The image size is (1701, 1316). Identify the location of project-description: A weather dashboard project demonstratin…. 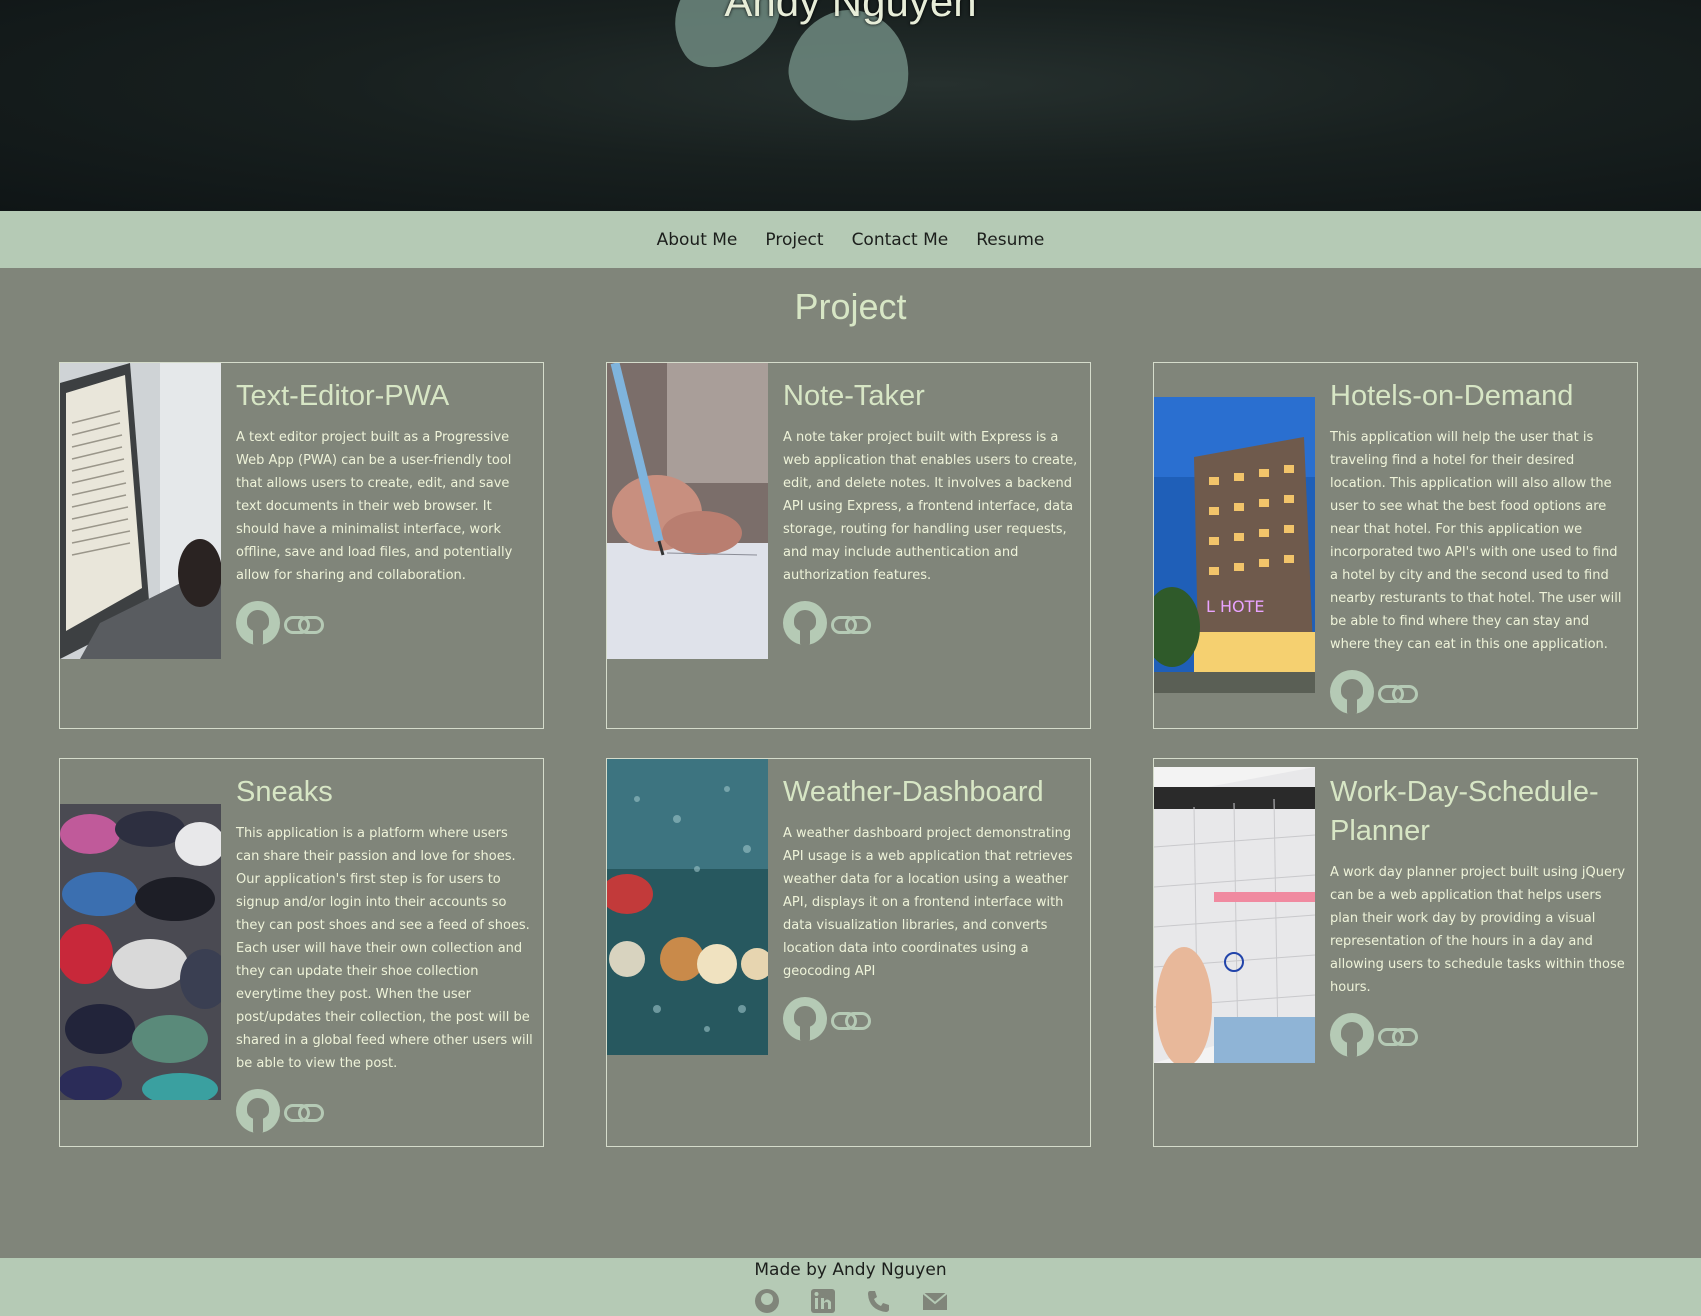
(928, 902).